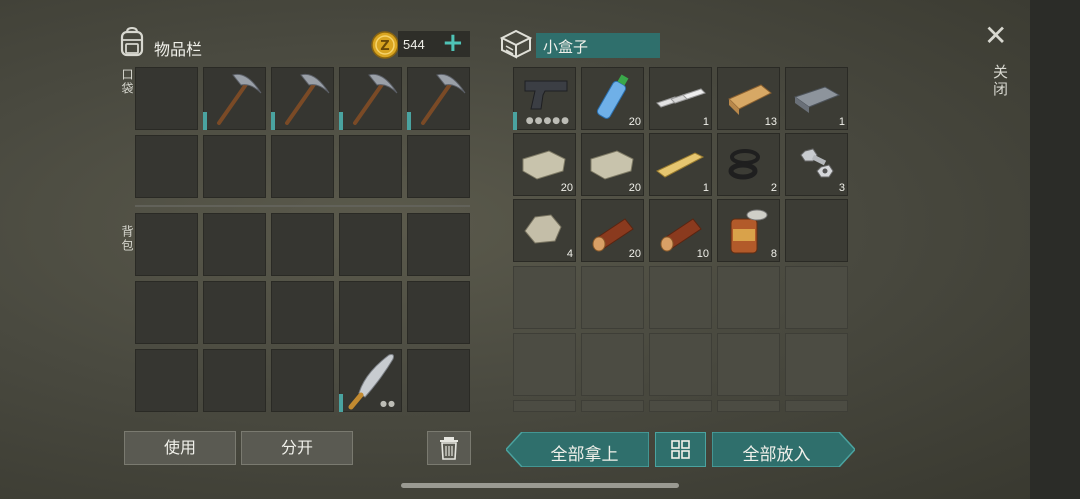 The height and width of the screenshot is (499, 1080). Describe the element at coordinates (127, 239) in the screenshot. I see `backpack-label: 背包` at that location.